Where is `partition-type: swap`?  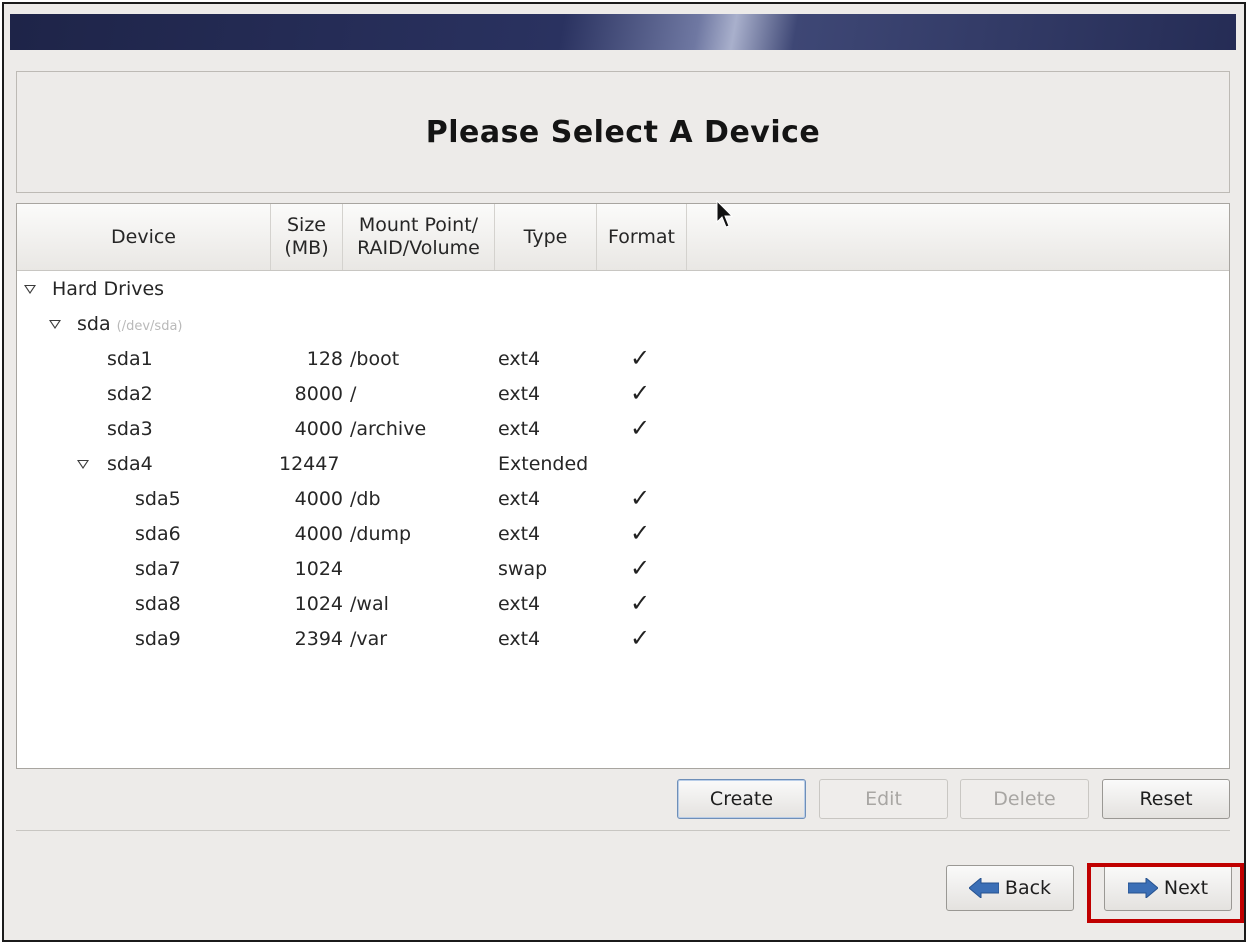
partition-type: swap is located at coordinates (523, 569).